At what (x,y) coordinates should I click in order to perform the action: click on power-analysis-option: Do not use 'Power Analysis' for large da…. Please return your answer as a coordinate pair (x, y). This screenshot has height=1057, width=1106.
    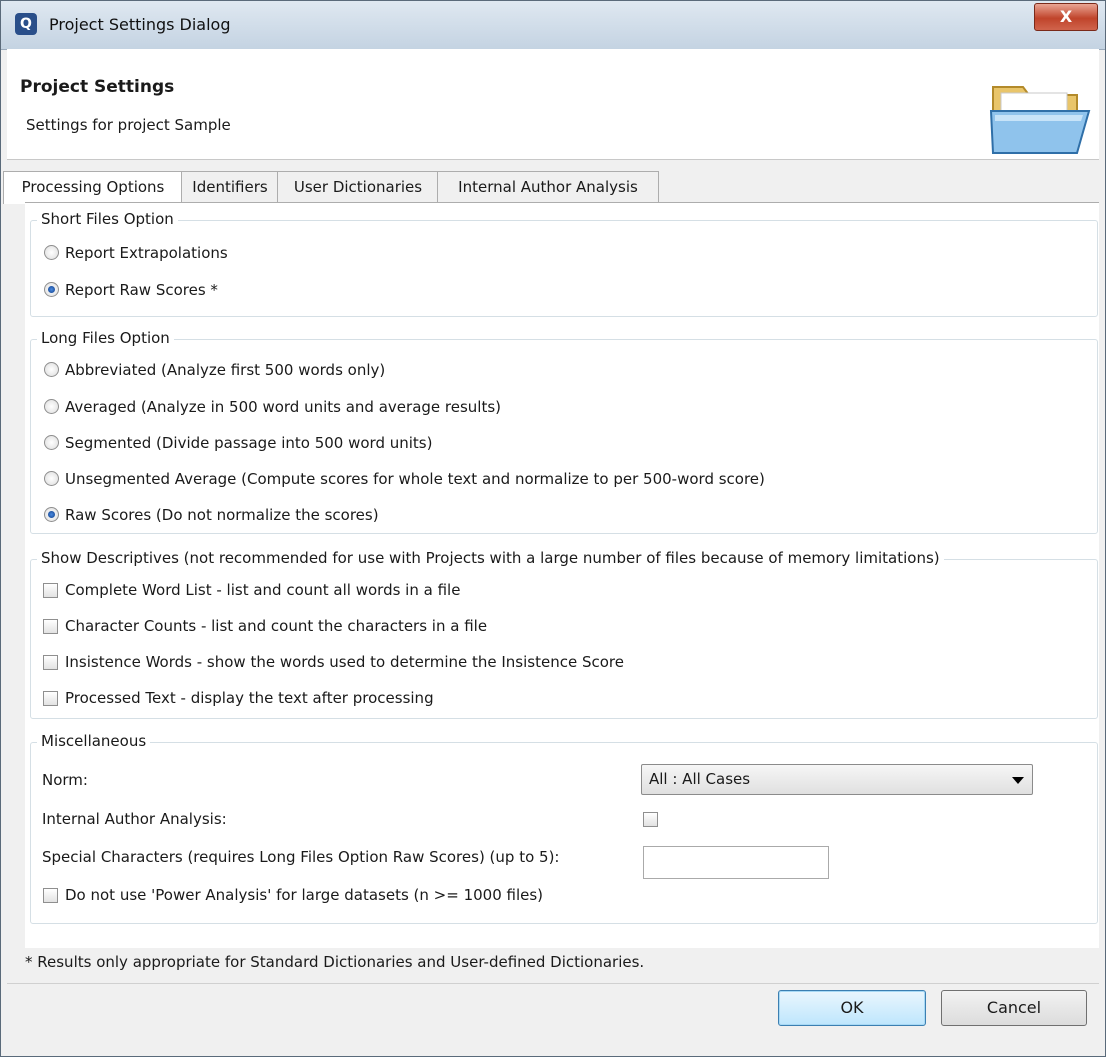
    Looking at the image, I should click on (293, 895).